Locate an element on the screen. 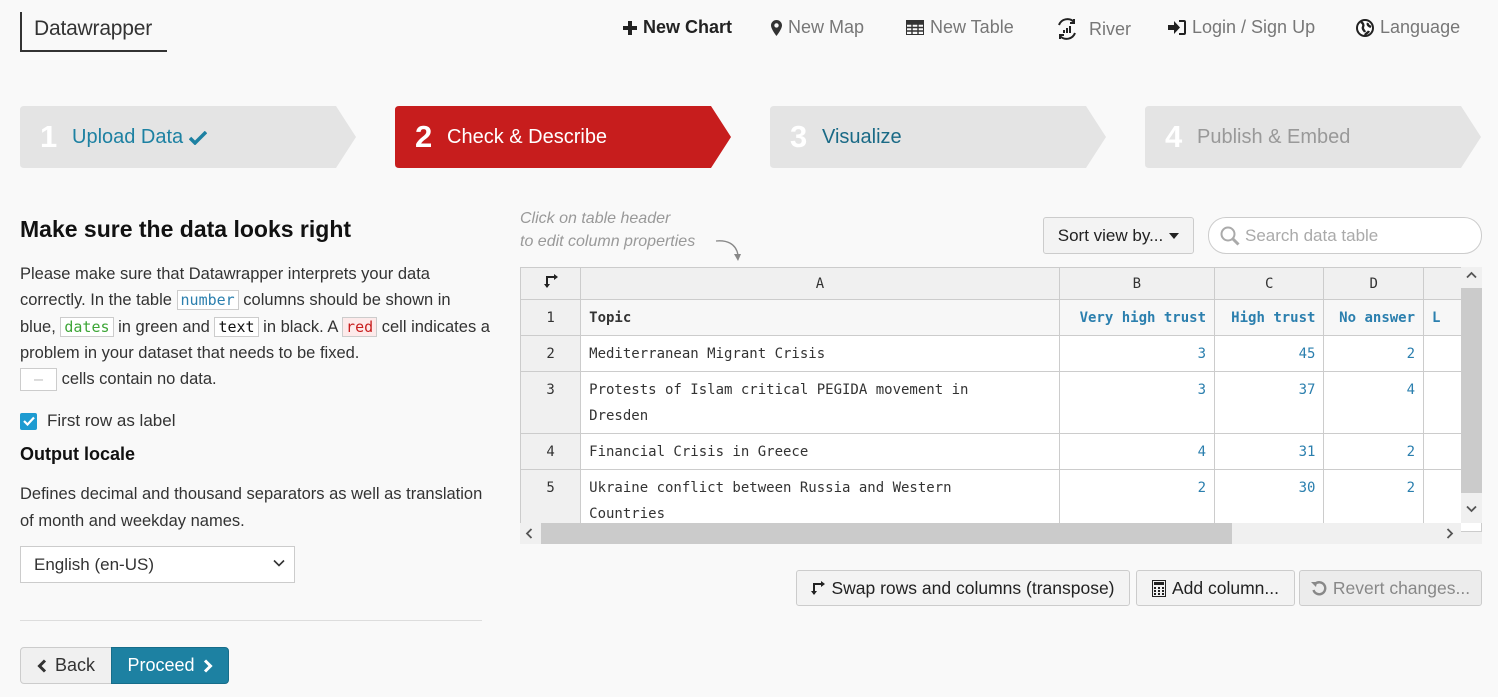 The width and height of the screenshot is (1498, 697). datawrapper-logo: Datawrapper is located at coordinates (93, 32).